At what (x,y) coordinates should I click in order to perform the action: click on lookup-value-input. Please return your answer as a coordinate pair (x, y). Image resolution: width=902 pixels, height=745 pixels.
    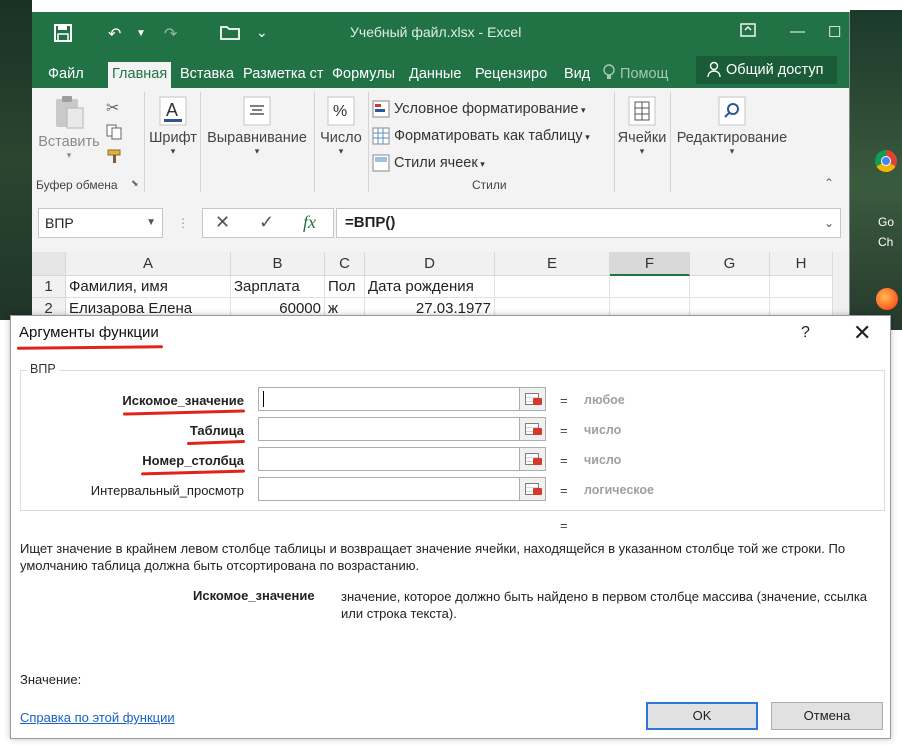
    Looking at the image, I should click on (389, 399).